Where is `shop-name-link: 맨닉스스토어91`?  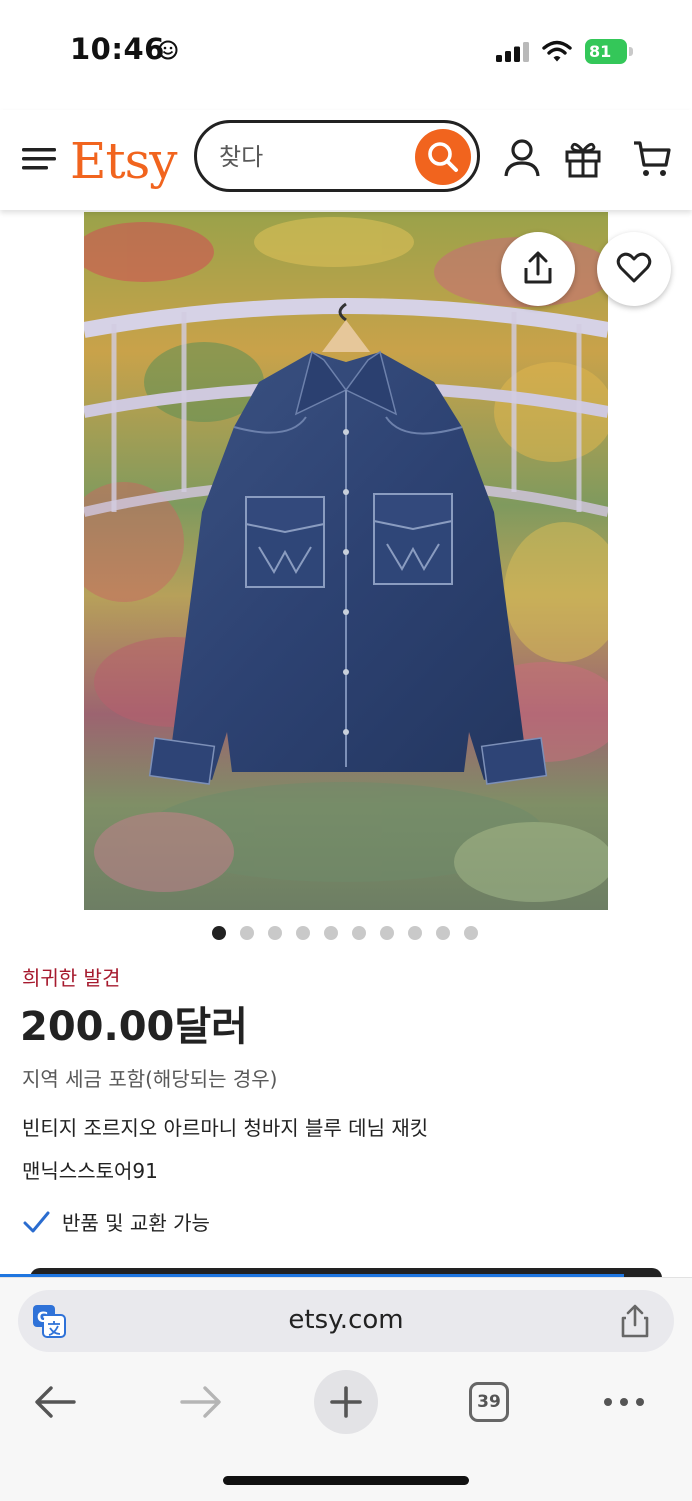 shop-name-link: 맨닉스스토어91 is located at coordinates (90, 1169).